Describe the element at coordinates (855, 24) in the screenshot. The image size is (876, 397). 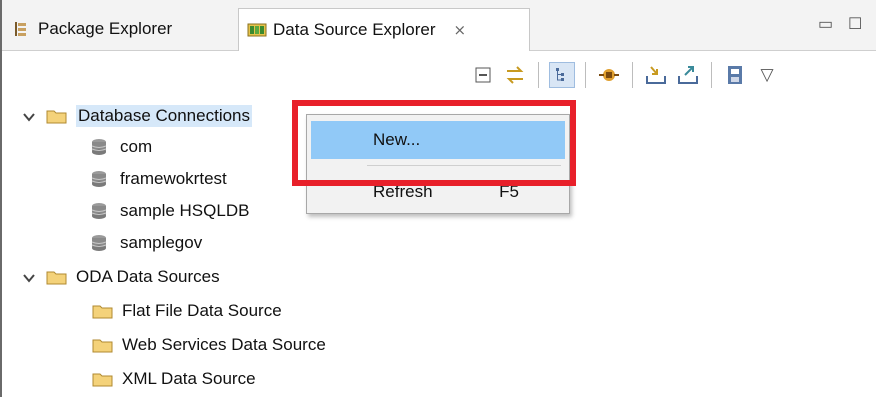
I see `maximize-icon: ☐` at that location.